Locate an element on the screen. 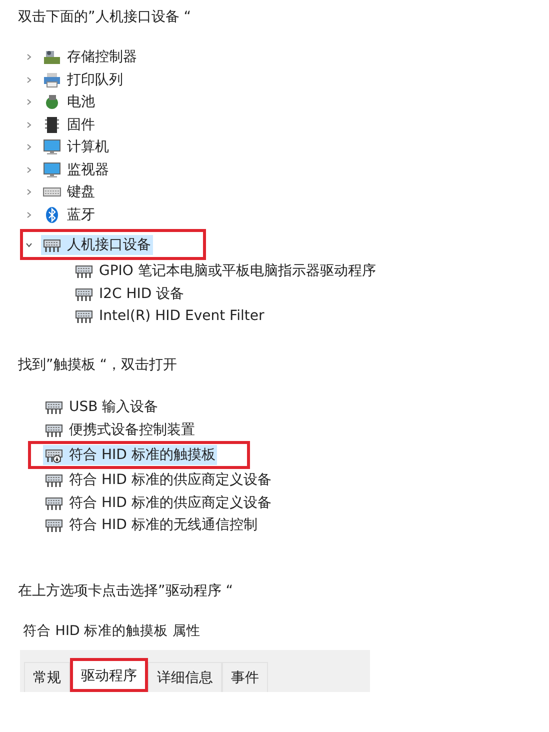  list-item: USB 输入设备 is located at coordinates (101, 407).